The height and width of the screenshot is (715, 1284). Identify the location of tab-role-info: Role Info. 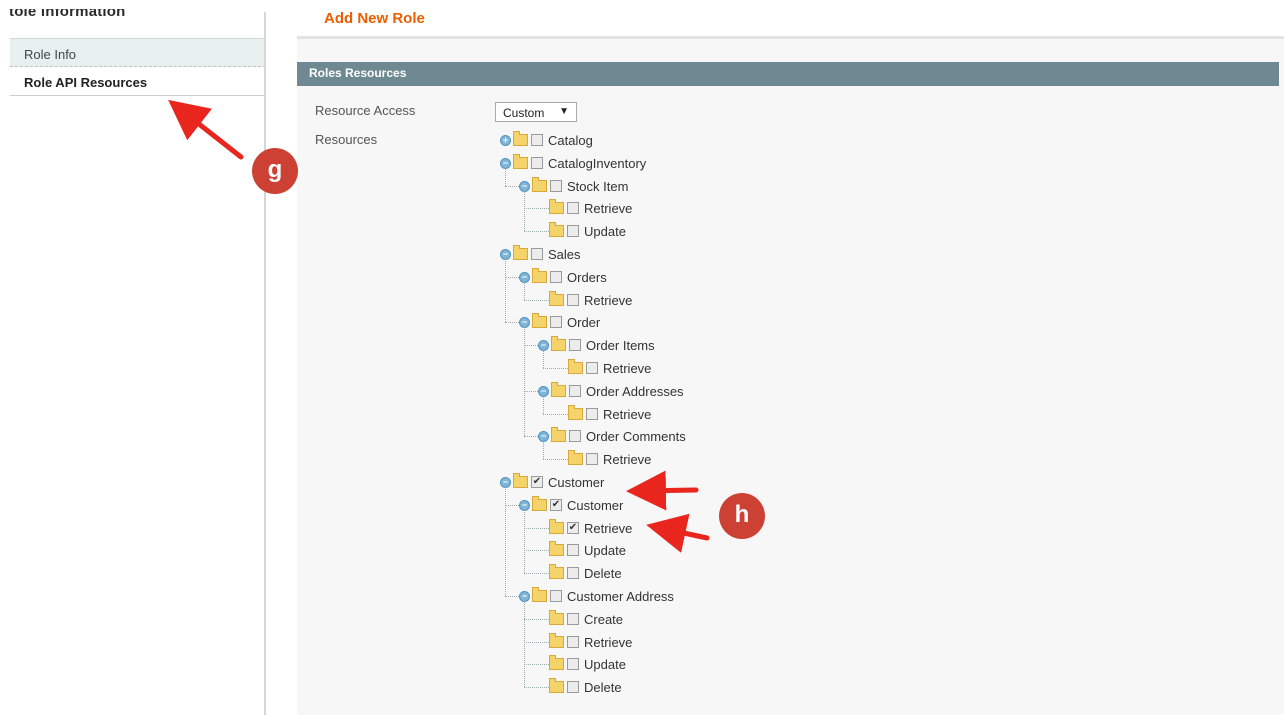
(138, 52).